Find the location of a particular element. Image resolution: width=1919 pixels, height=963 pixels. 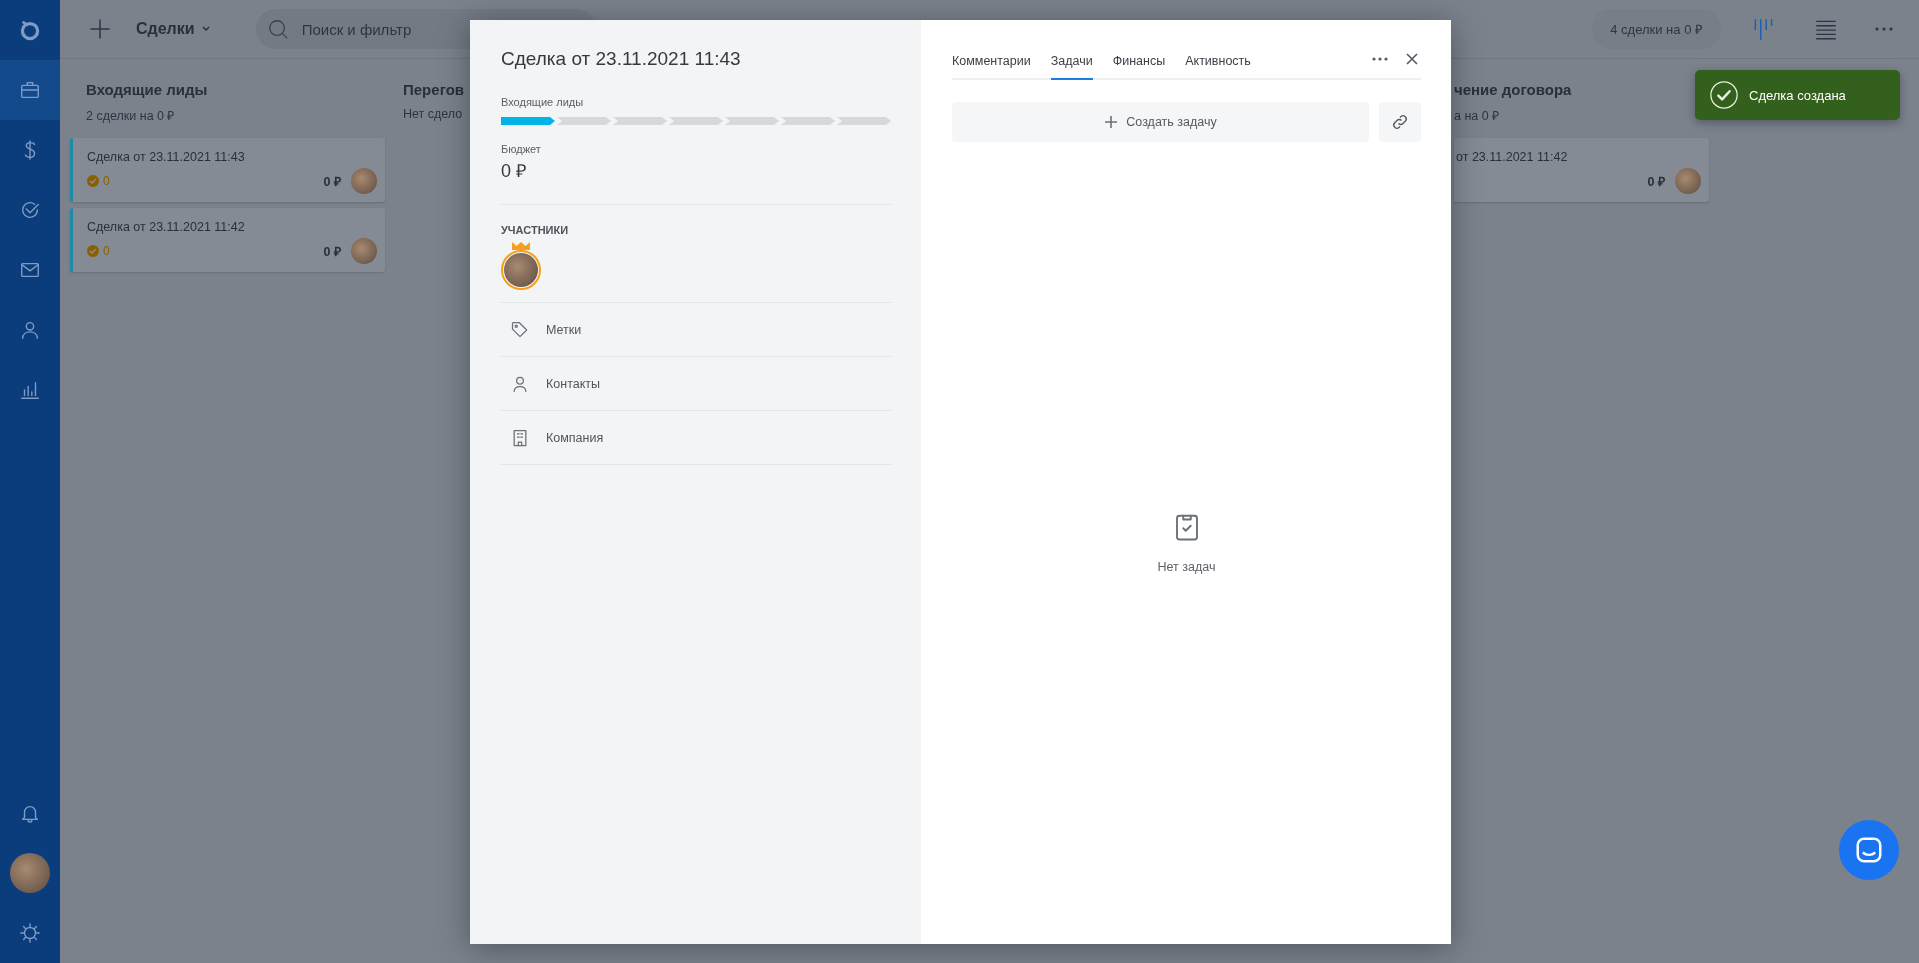

toast-text: Сделка создана is located at coordinates (1797, 95).